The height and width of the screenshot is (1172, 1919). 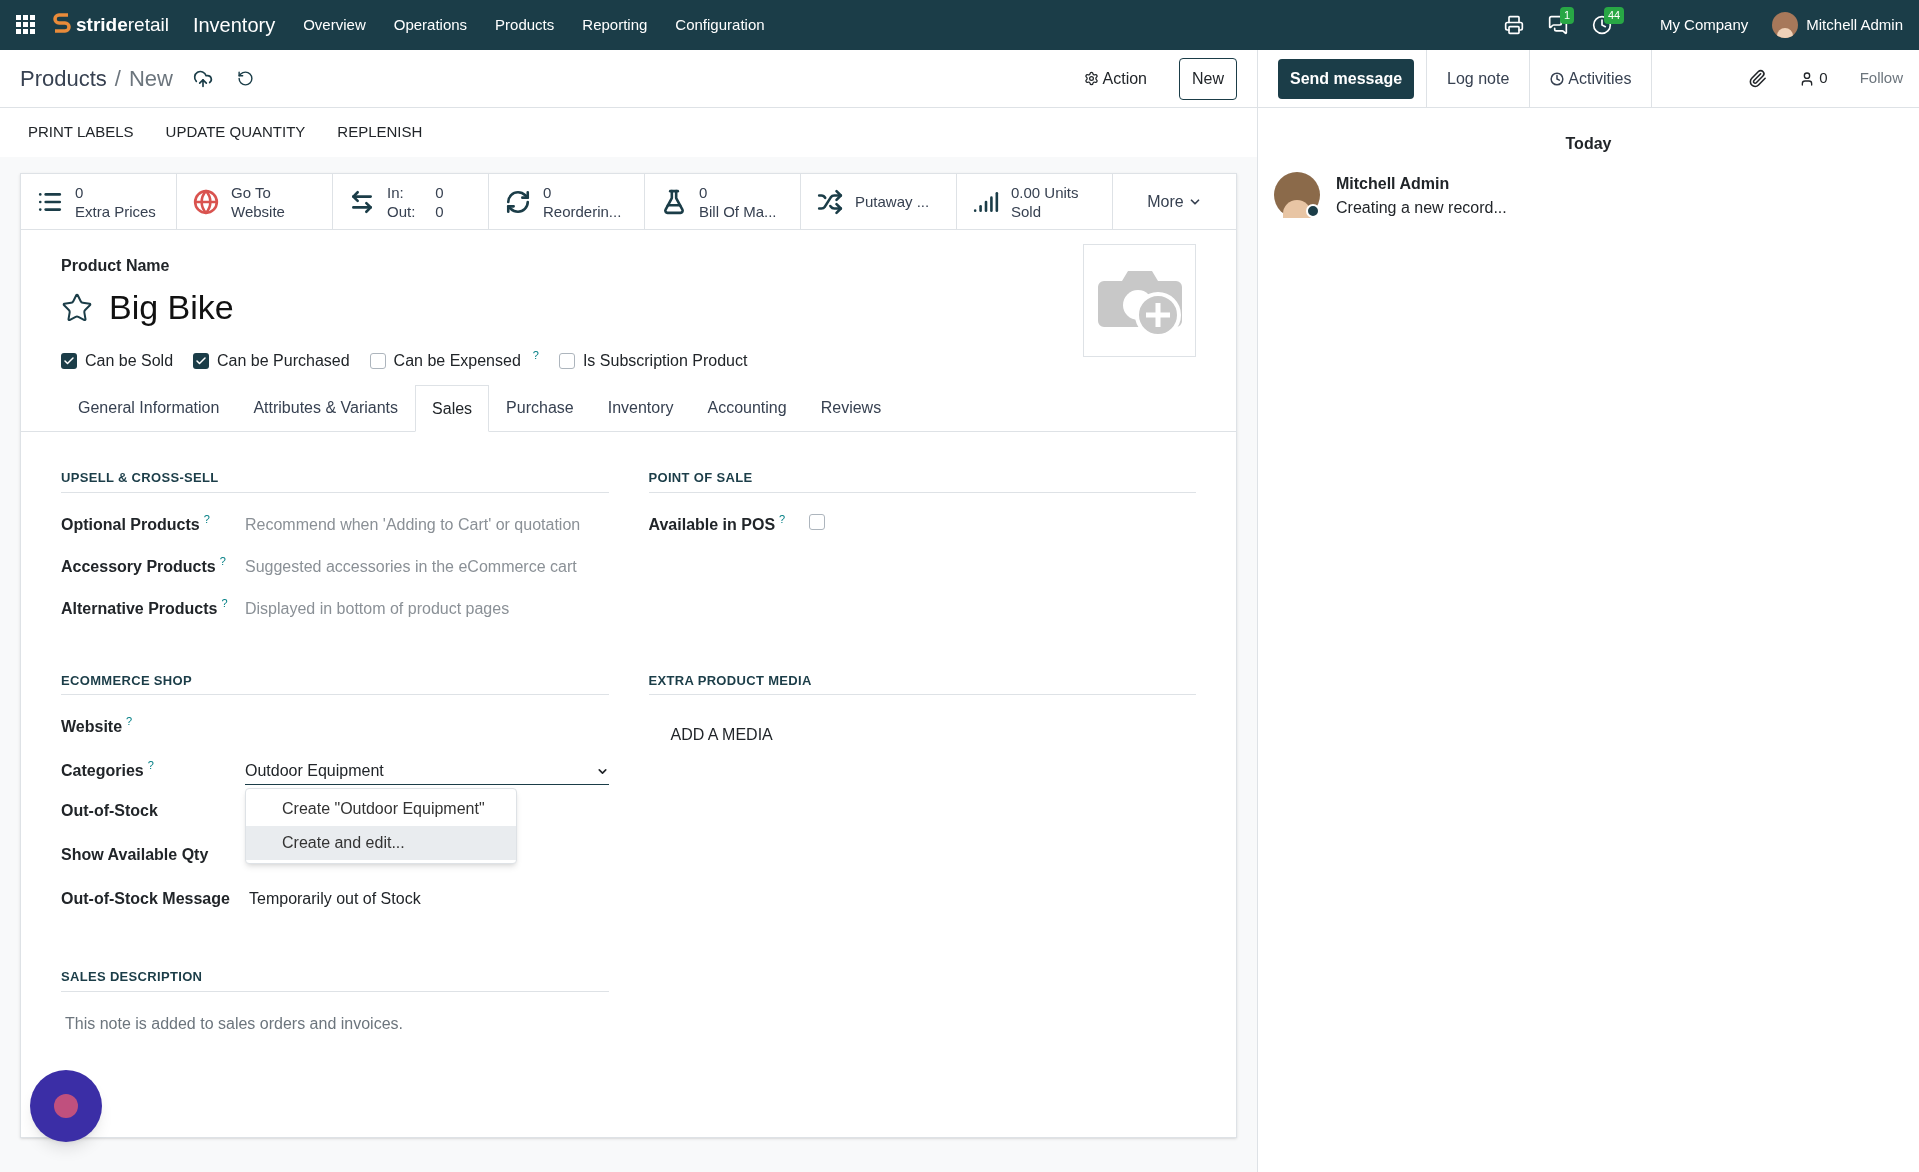 I want to click on form-tab: Attributes & Variants, so click(x=326, y=408).